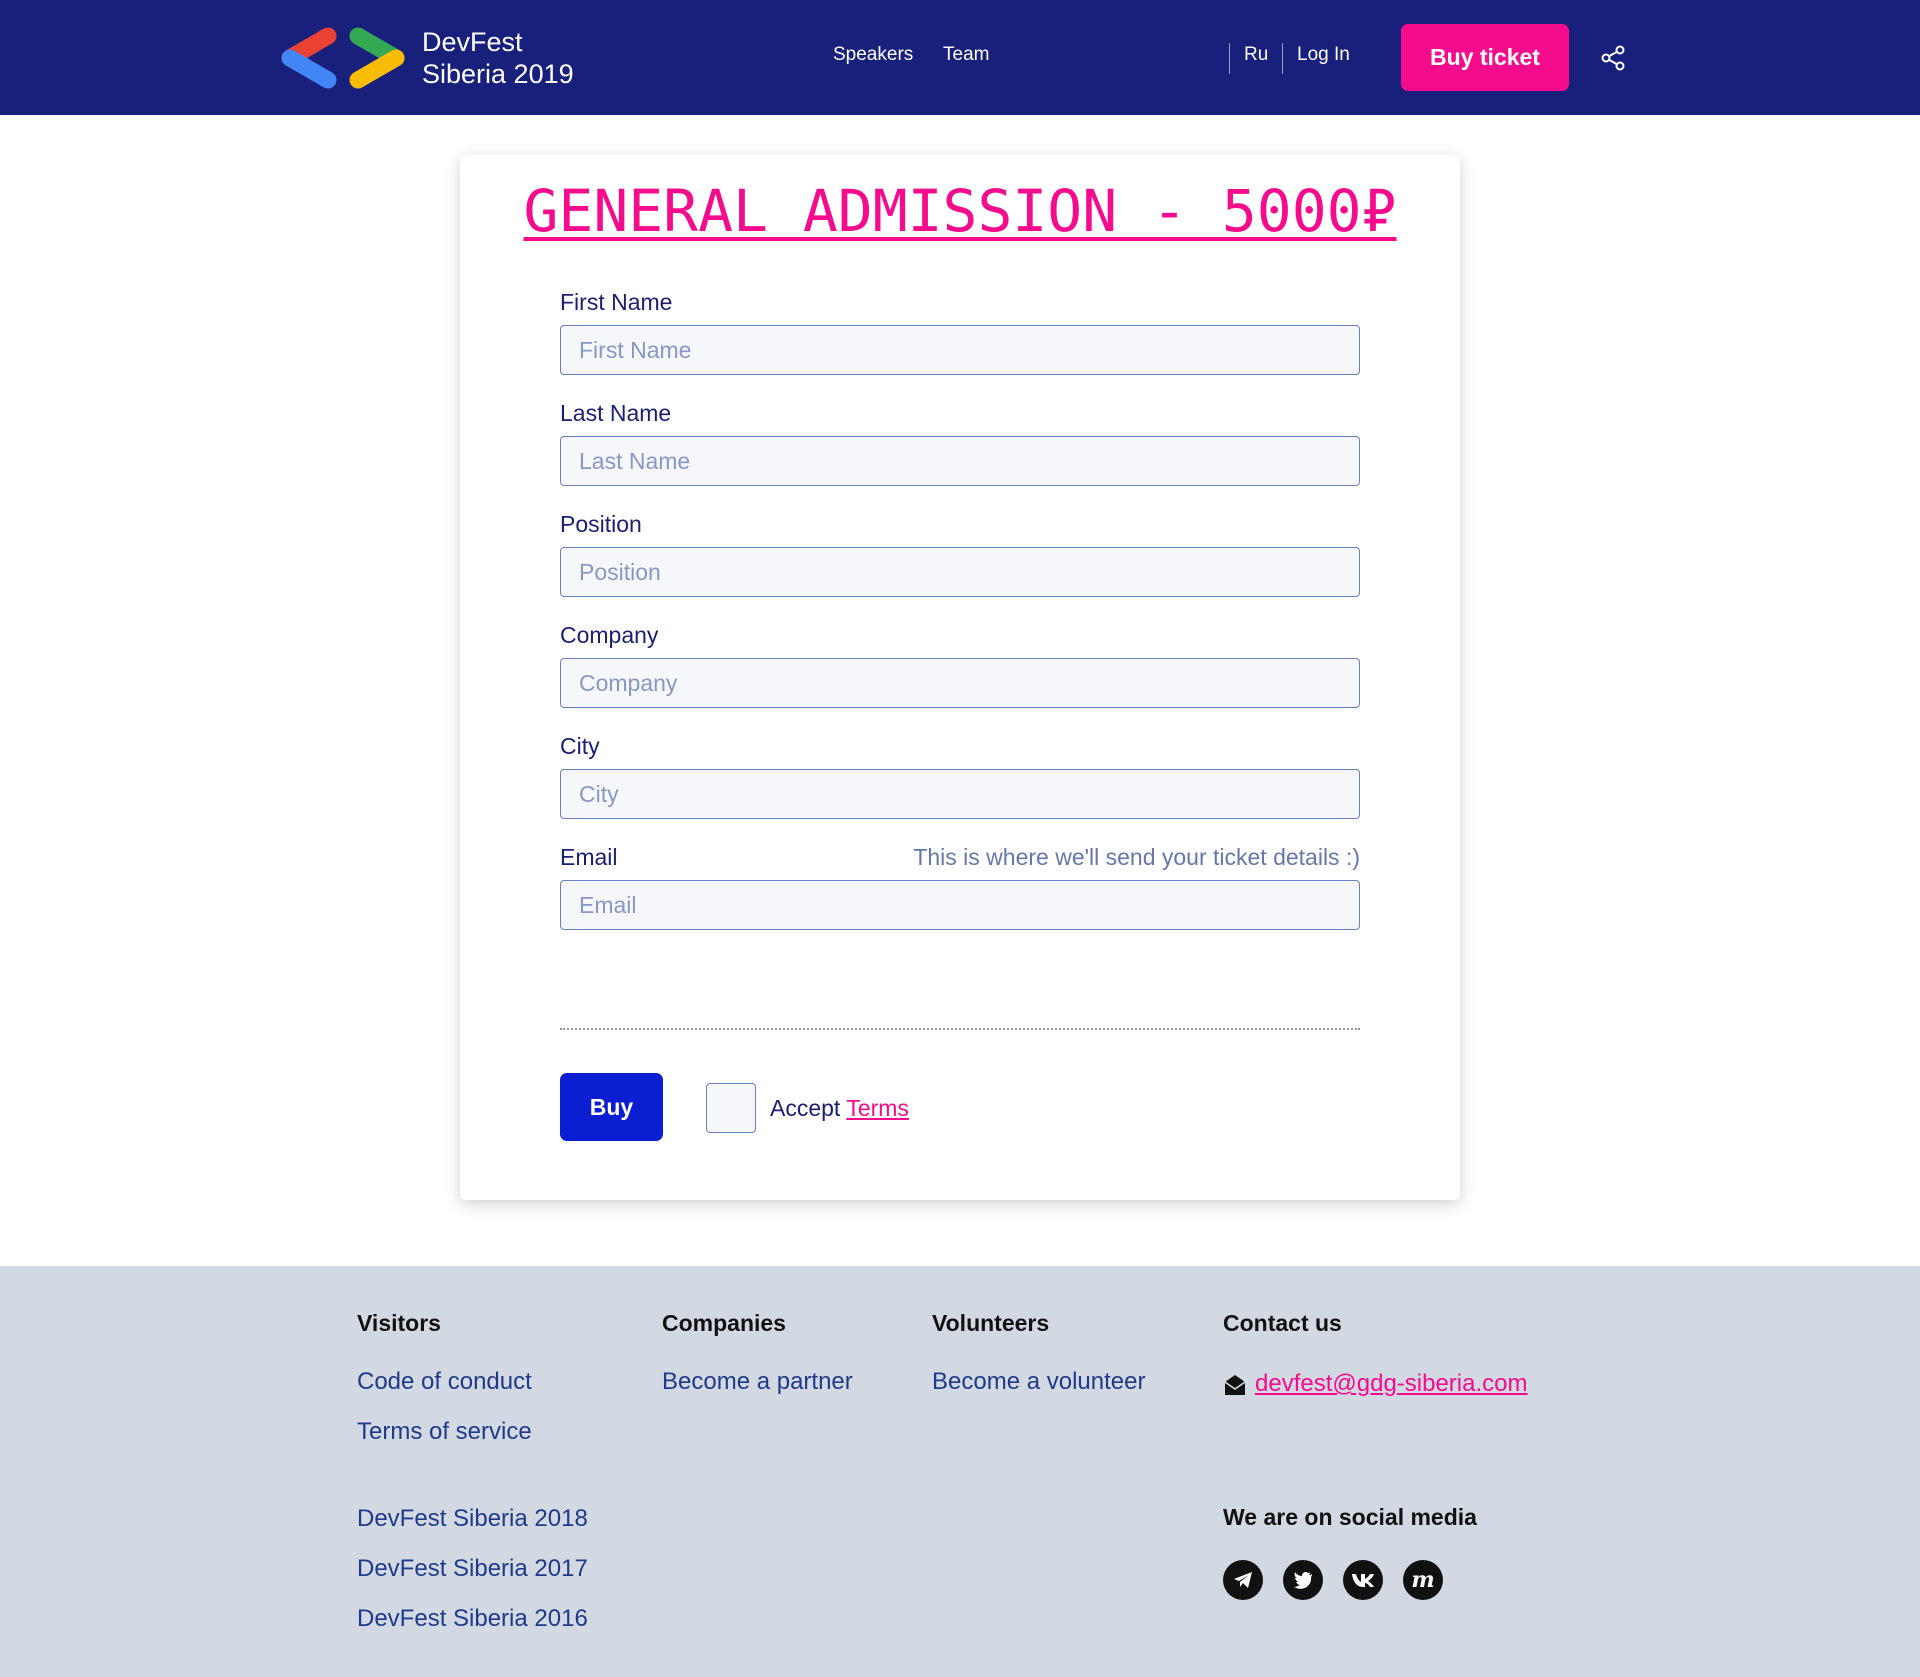 The image size is (1920, 1677). I want to click on visitors-heading: Visitors, so click(399, 1323).